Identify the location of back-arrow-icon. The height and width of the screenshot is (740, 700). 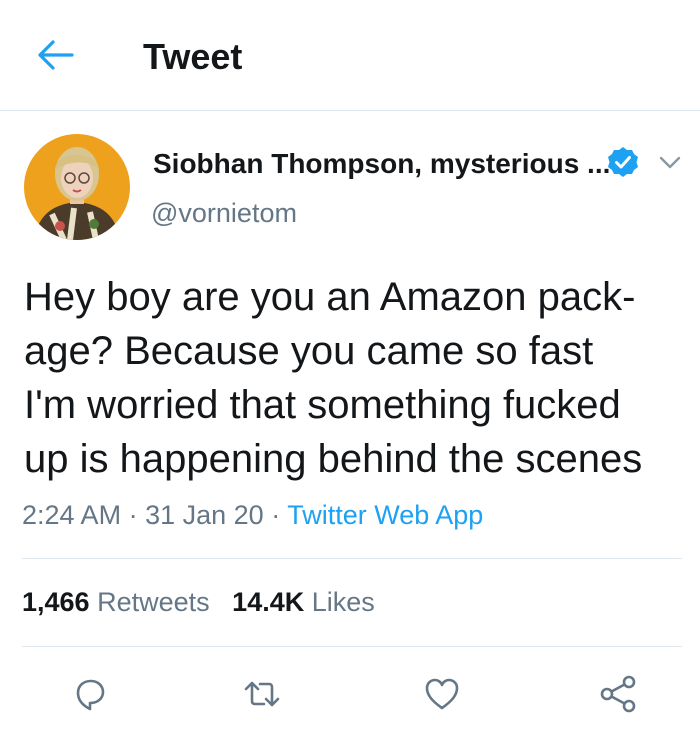
(55, 55).